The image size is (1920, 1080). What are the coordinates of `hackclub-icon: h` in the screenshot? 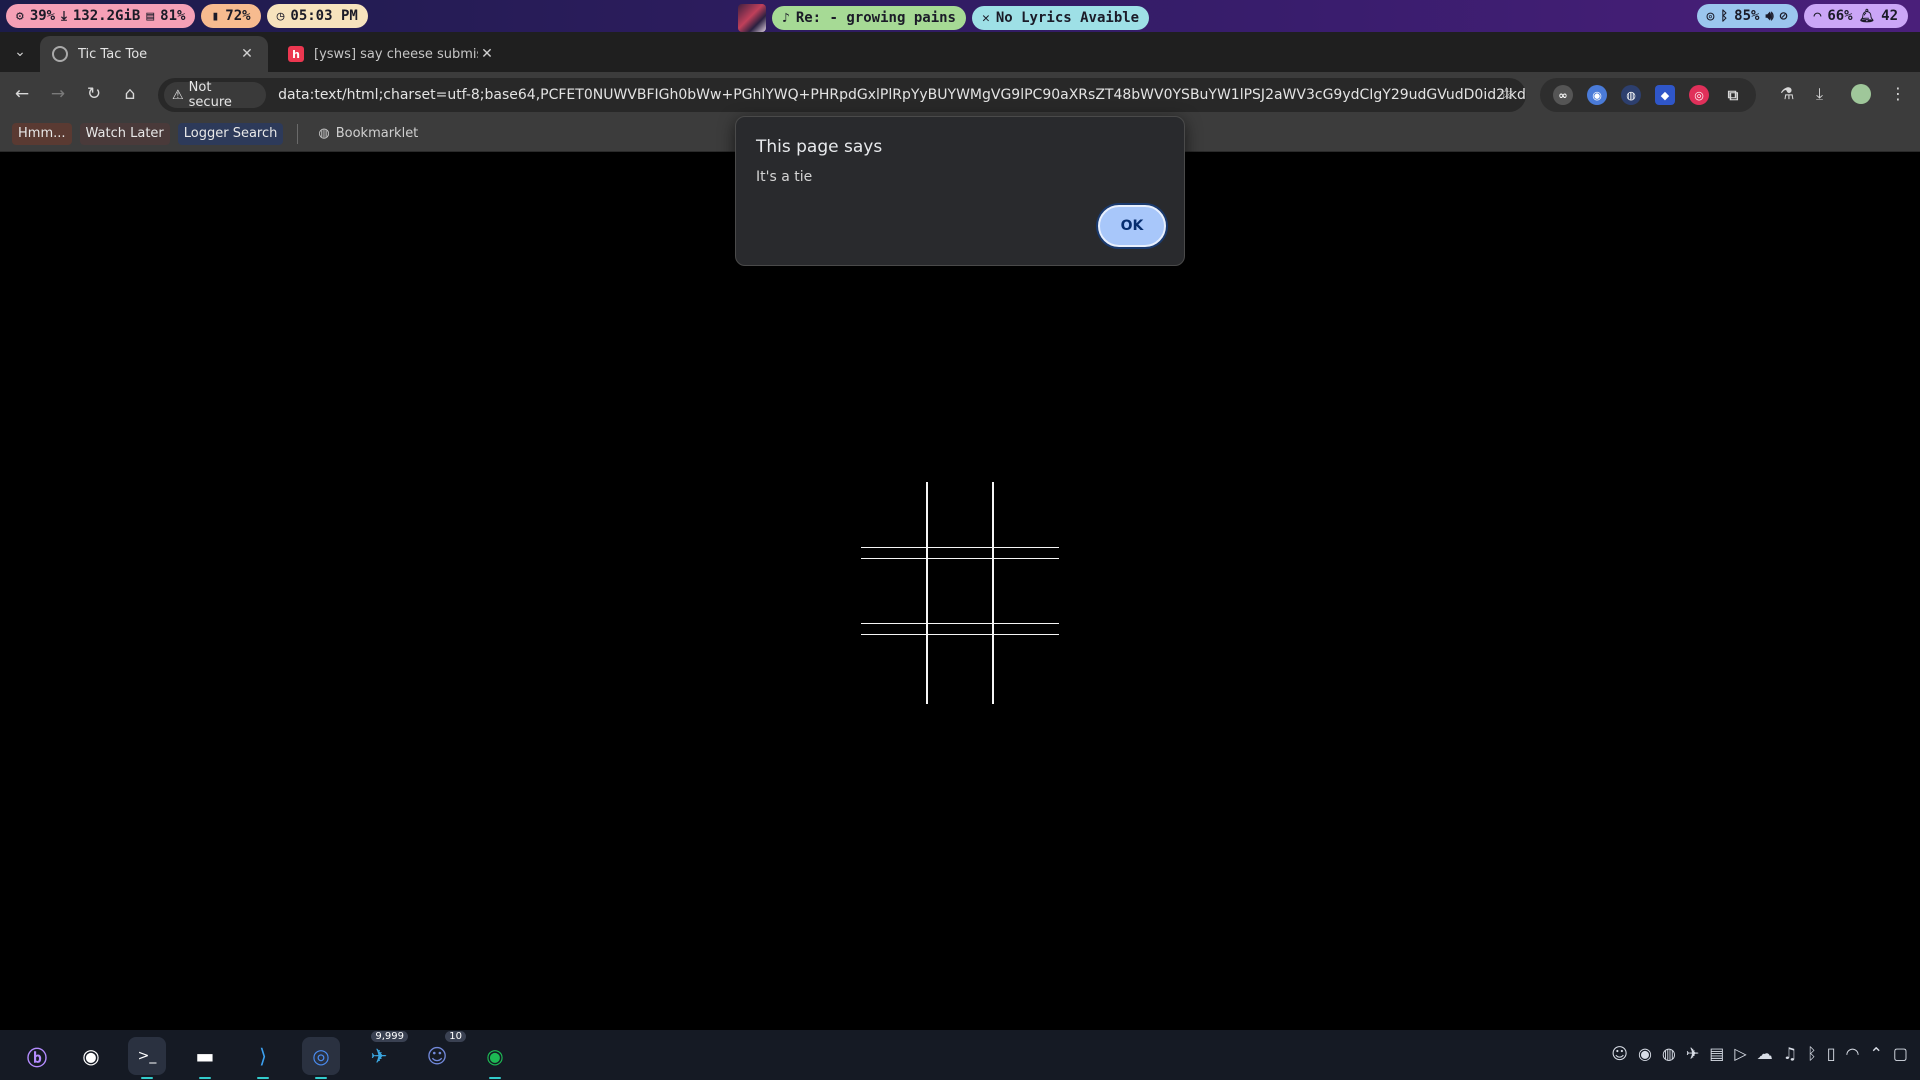 It's located at (296, 54).